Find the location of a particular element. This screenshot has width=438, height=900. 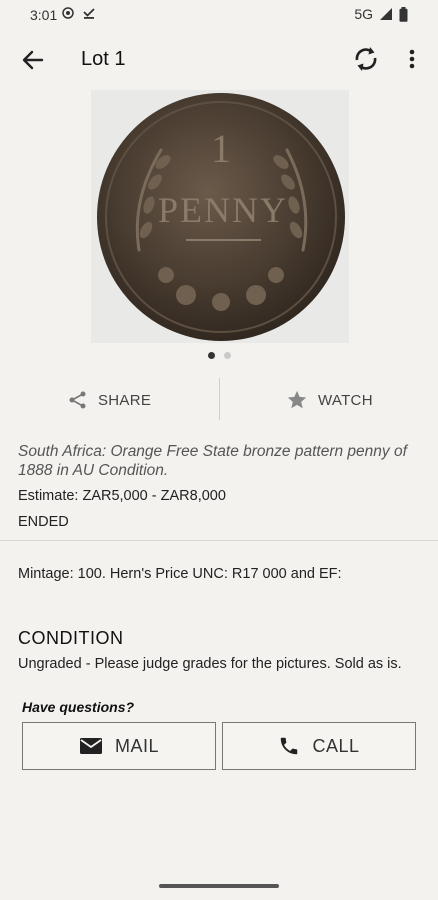

pager-dot-active is located at coordinates (211, 355).